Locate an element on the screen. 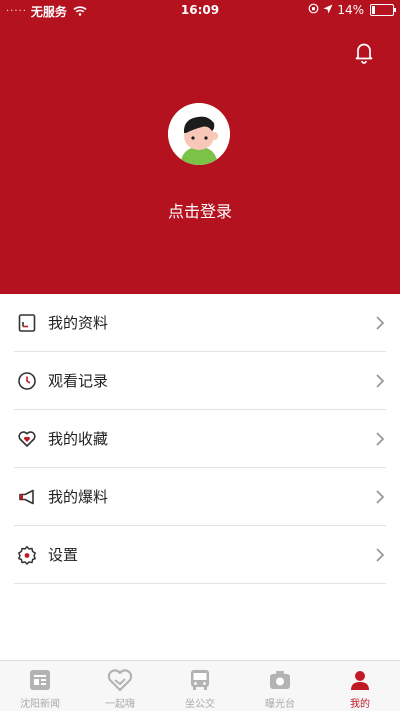 The width and height of the screenshot is (400, 711). tab-label: 曝光台 is located at coordinates (280, 704).